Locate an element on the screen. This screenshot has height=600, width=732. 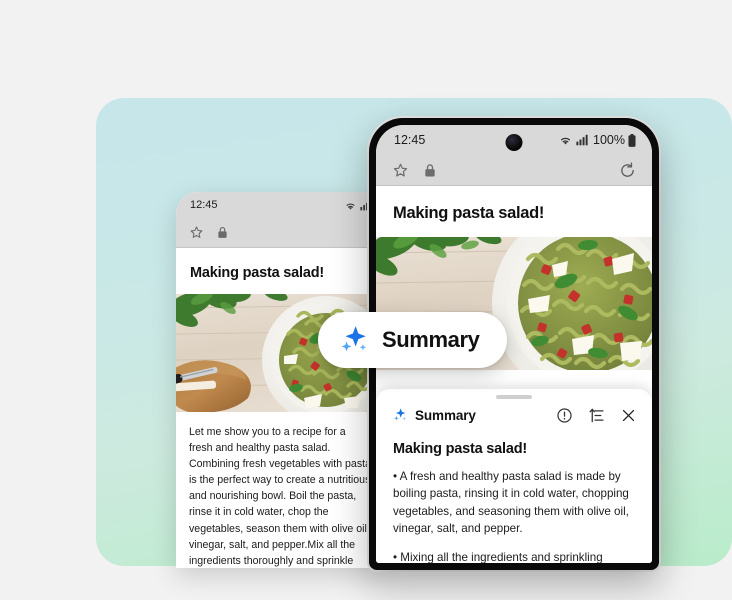
back-browser-toolbar is located at coordinates (280, 233).